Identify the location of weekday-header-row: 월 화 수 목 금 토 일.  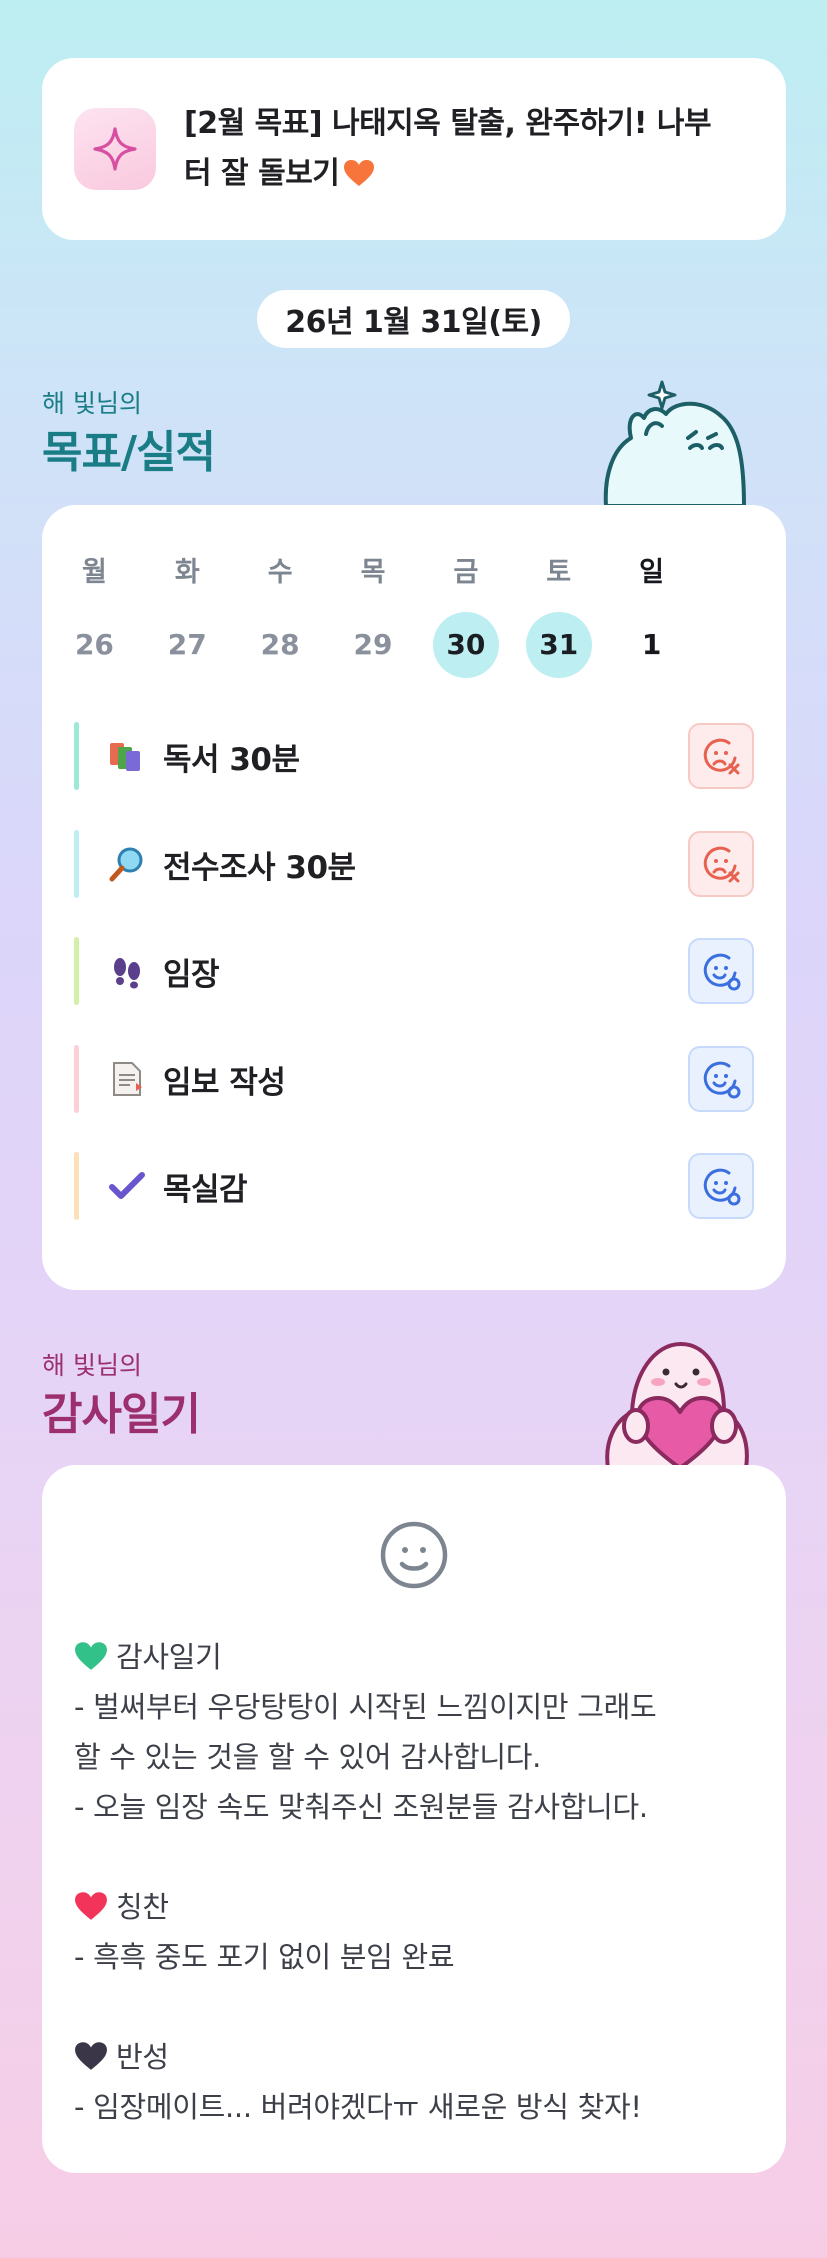
(373, 569).